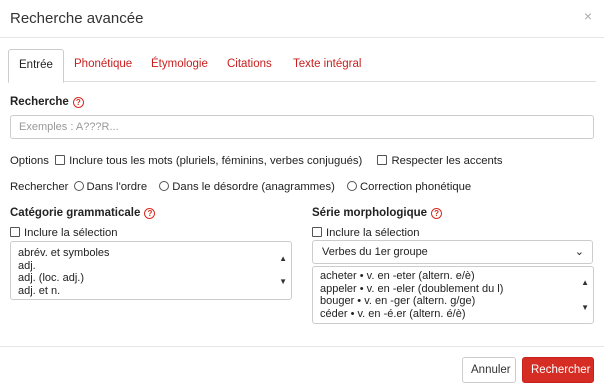 Image resolution: width=604 pixels, height=388 pixels. What do you see at coordinates (151, 278) in the screenshot?
I see `list-item: adj. (loc. adj.)` at bounding box center [151, 278].